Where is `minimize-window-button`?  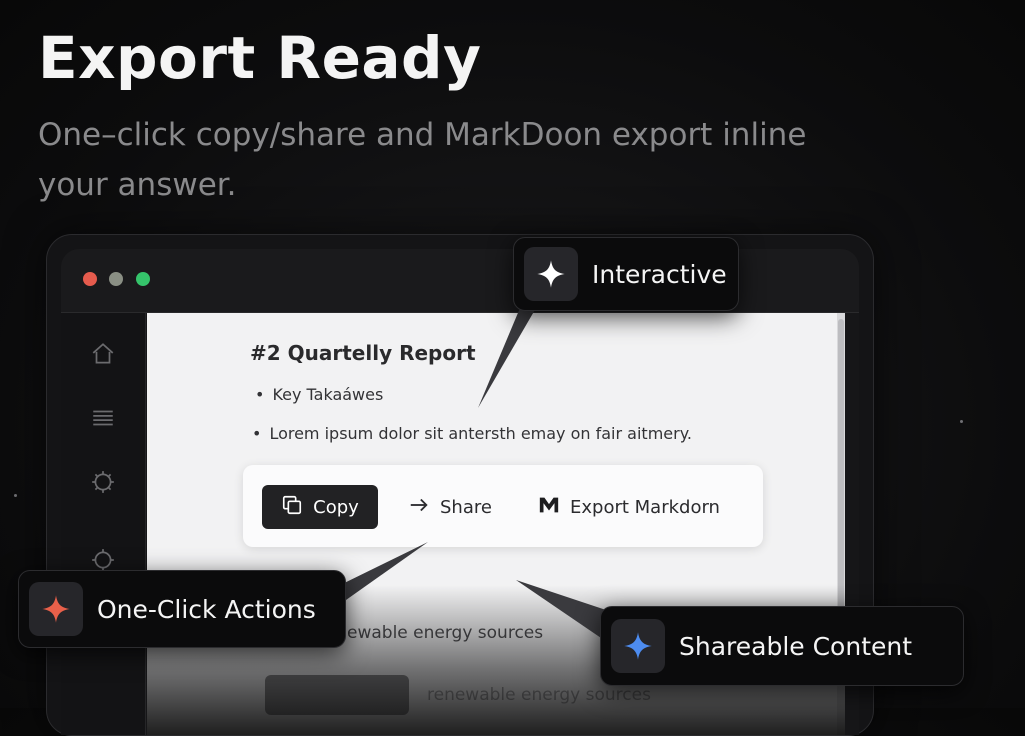
minimize-window-button is located at coordinates (116, 279).